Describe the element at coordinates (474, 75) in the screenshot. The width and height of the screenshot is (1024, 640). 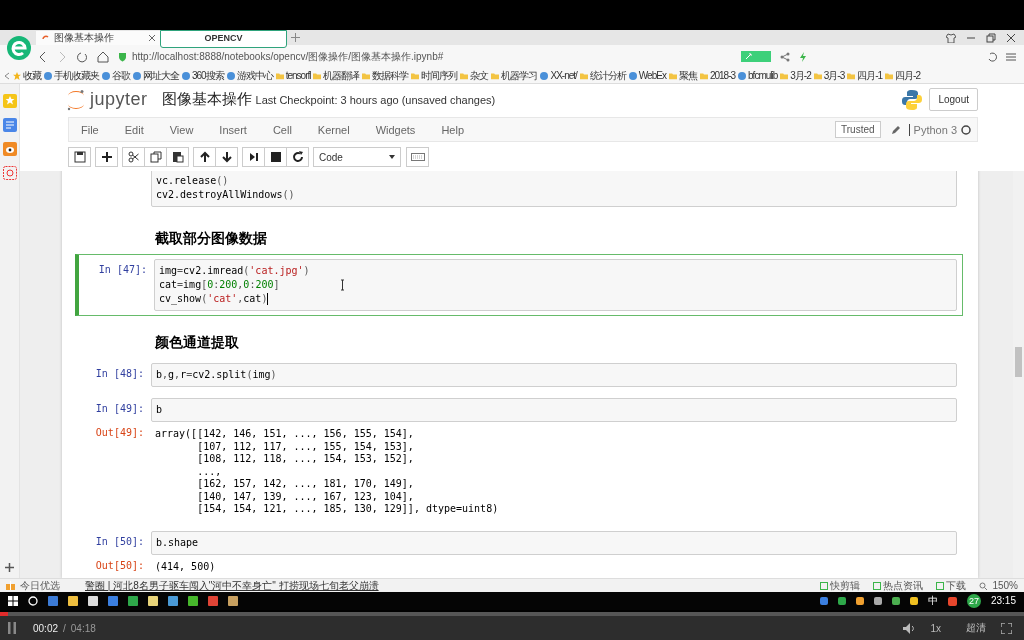
I see `bookmark: 杂文` at that location.